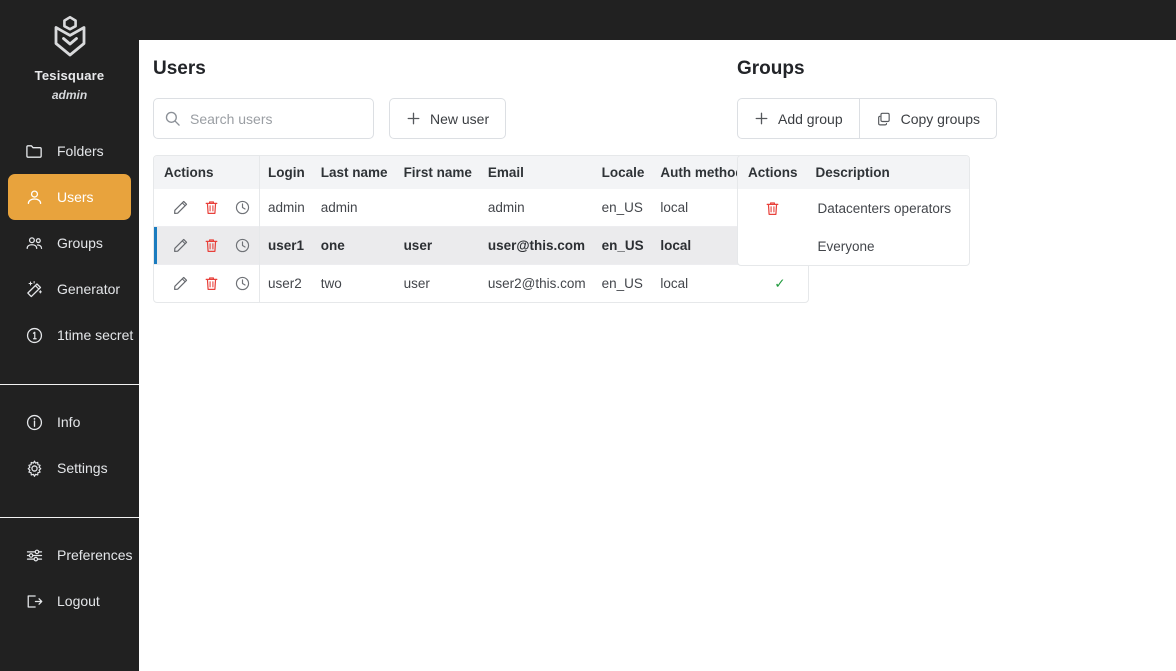  Describe the element at coordinates (69, 95) in the screenshot. I see `brand-role: admin` at that location.